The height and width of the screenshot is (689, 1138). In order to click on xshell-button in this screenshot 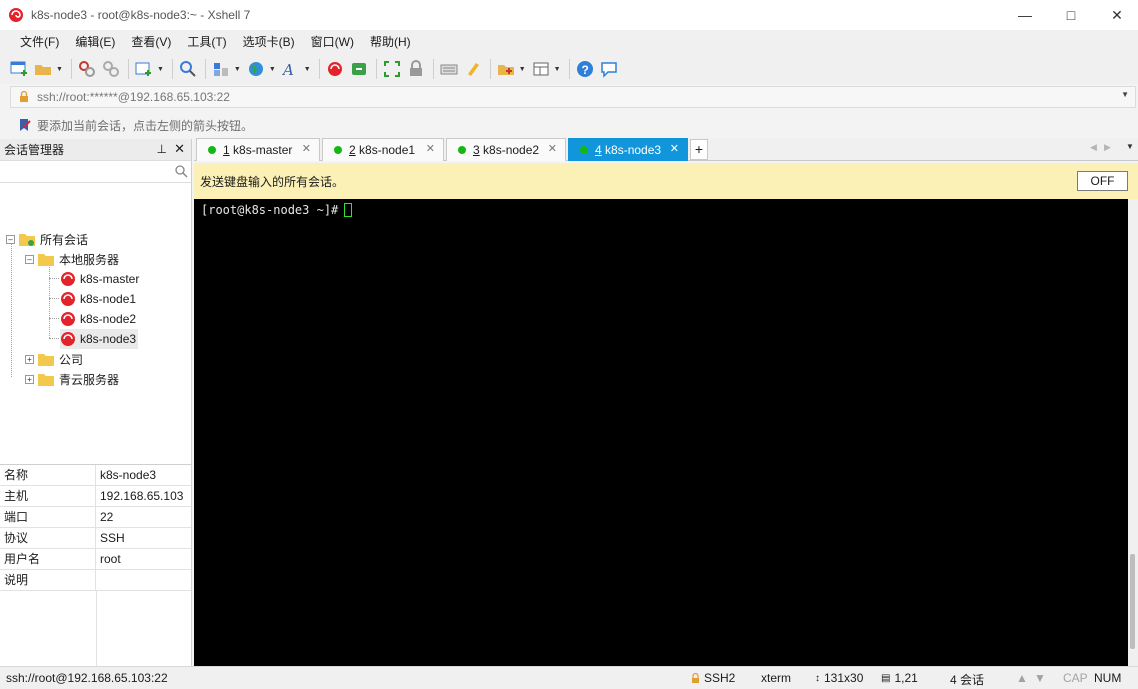, I will do `click(335, 69)`.